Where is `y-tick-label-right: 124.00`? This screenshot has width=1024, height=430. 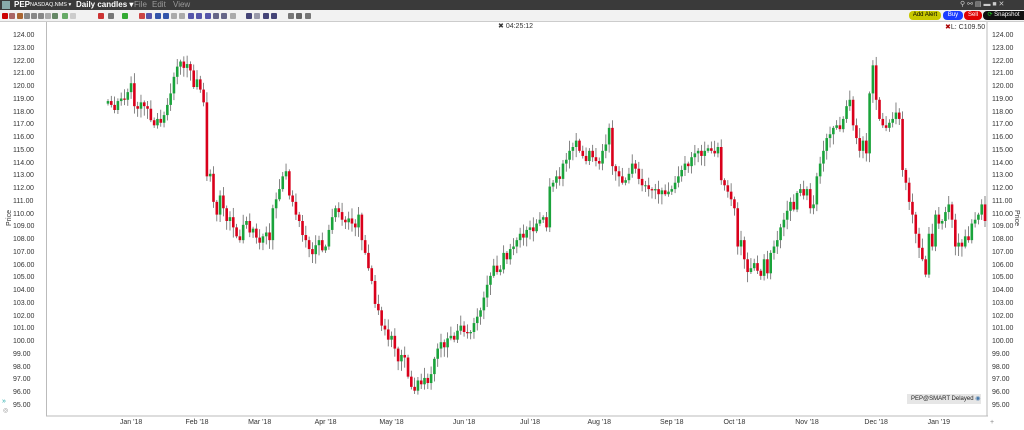 y-tick-label-right: 124.00 is located at coordinates (1003, 35).